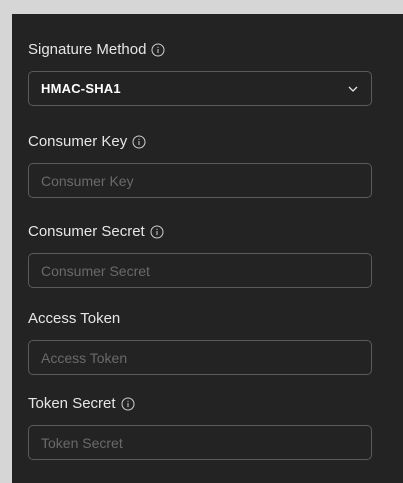 This screenshot has height=483, width=403. I want to click on chevron-down-icon, so click(353, 89).